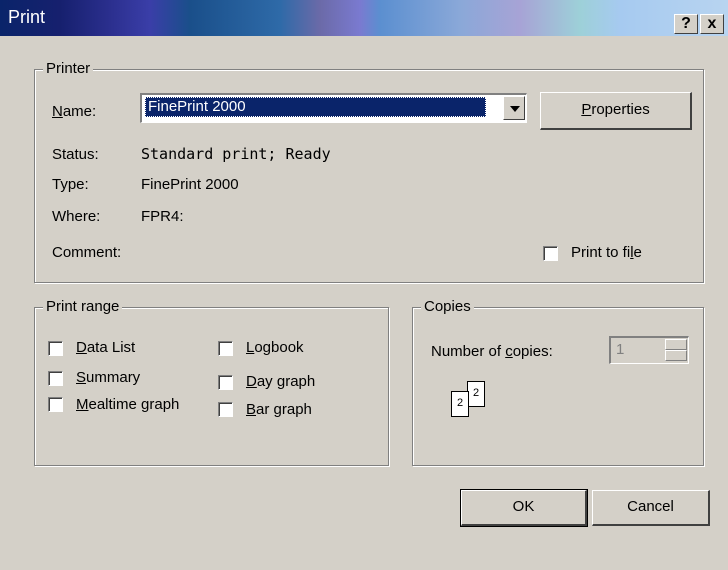 Image resolution: width=728 pixels, height=570 pixels. What do you see at coordinates (190, 184) in the screenshot?
I see `type-value: FinePrint 2000` at bounding box center [190, 184].